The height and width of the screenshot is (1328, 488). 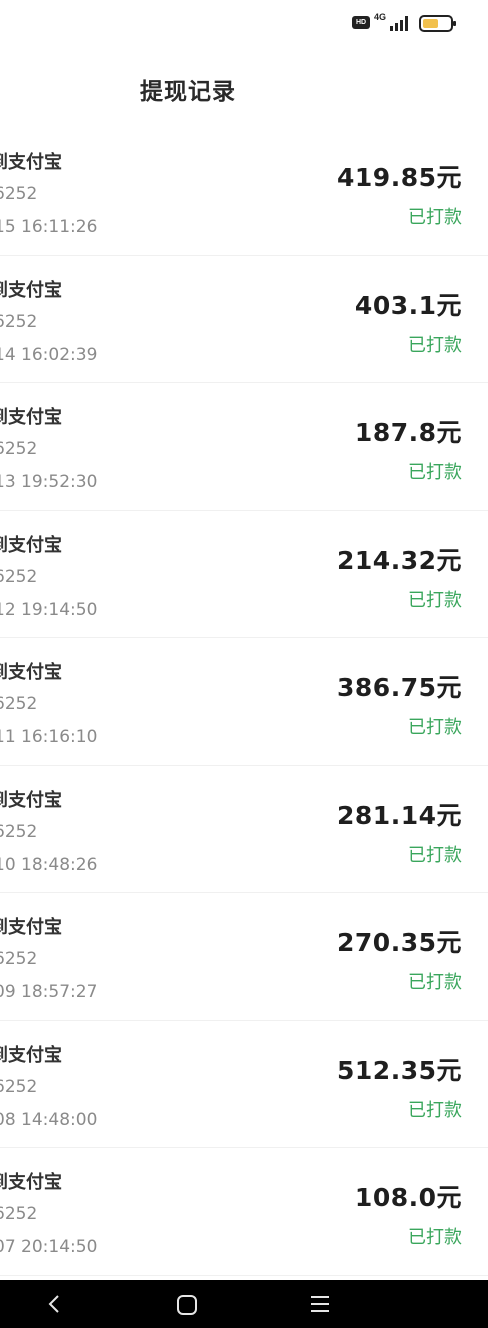 What do you see at coordinates (49, 1119) in the screenshot?
I see `record-time: 08 14:48:00` at bounding box center [49, 1119].